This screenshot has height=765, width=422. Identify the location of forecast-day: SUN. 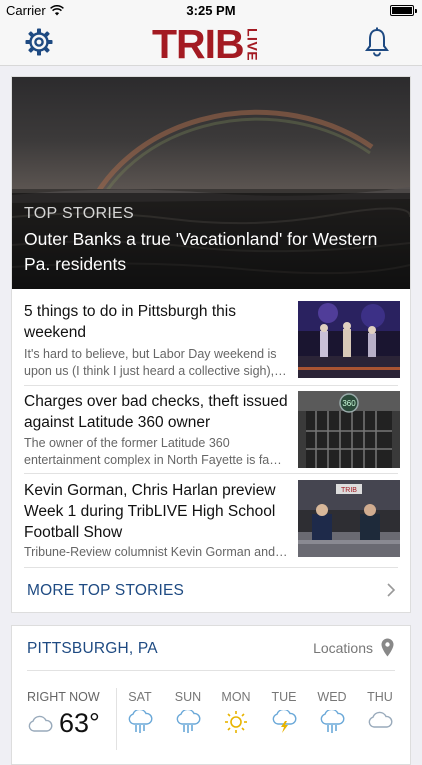
(188, 712).